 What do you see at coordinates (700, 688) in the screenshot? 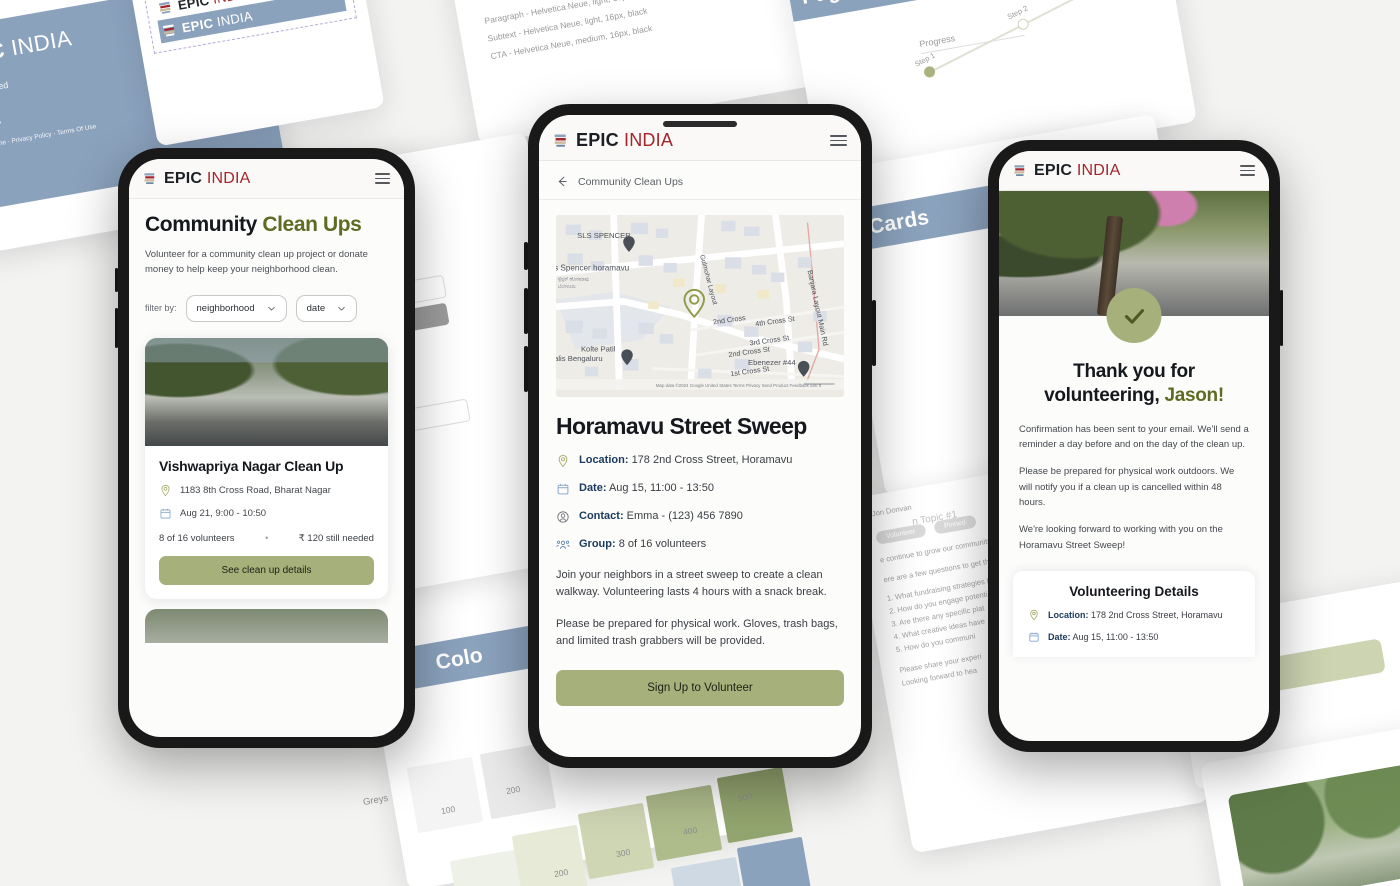
I see `sign-up-button: Sign Up to Volunteer` at bounding box center [700, 688].